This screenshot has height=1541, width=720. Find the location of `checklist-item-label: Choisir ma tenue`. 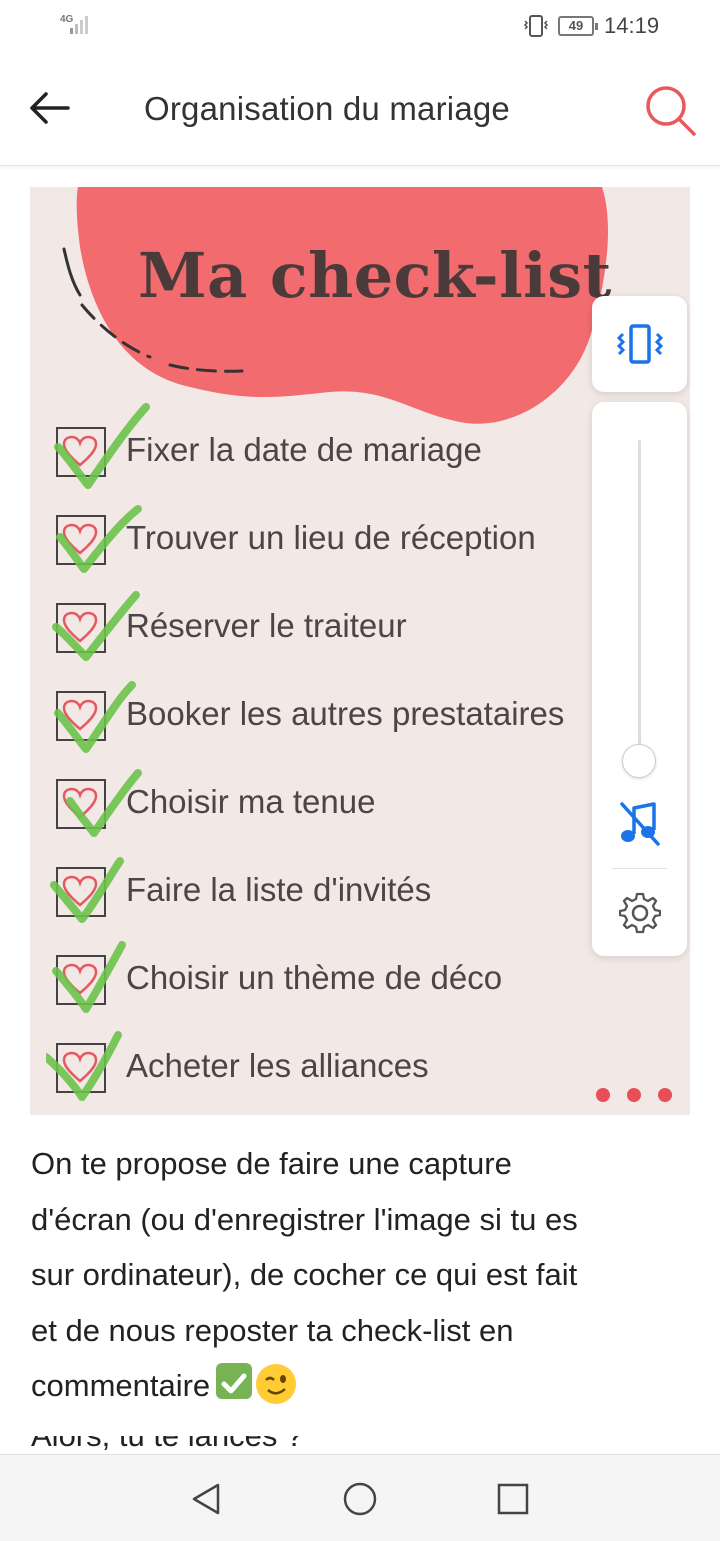

checklist-item-label: Choisir ma tenue is located at coordinates (251, 801).